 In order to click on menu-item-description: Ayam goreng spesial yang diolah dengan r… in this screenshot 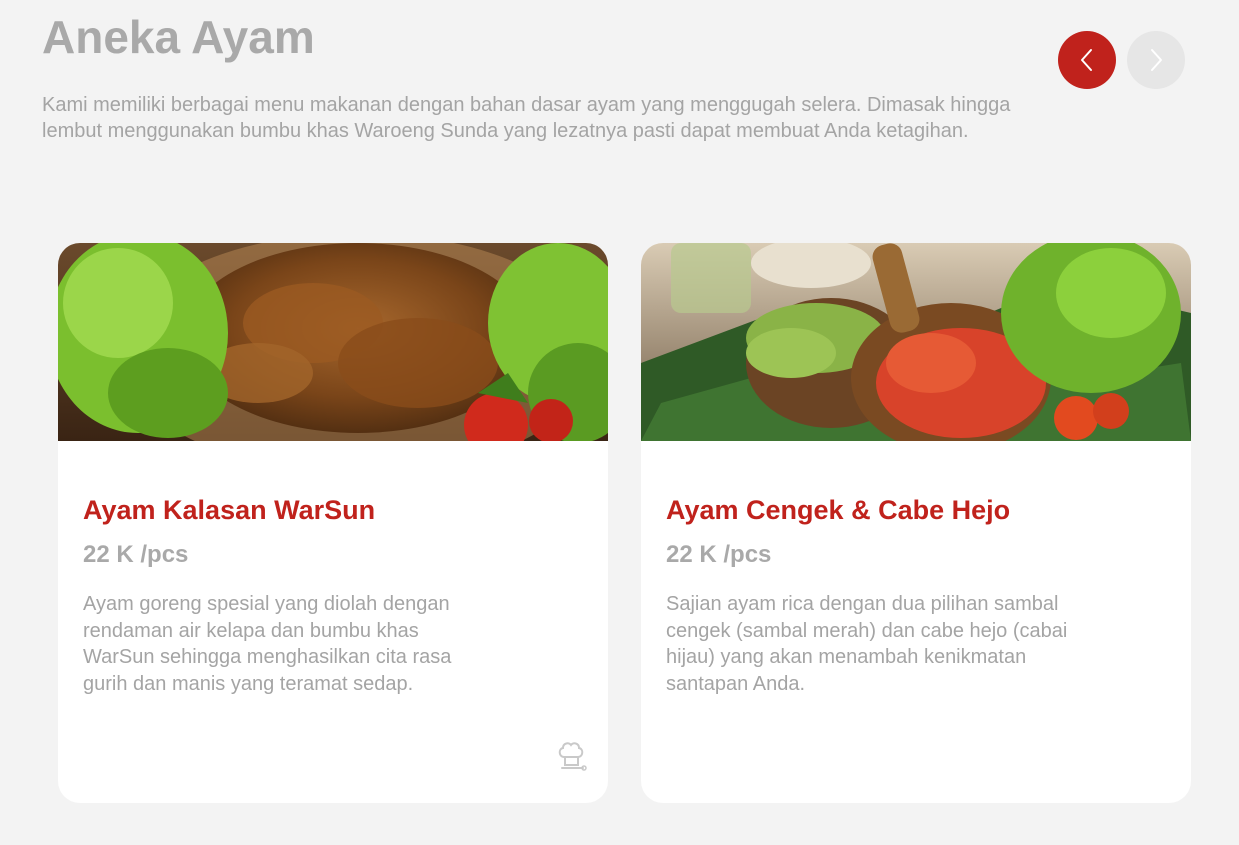, I will do `click(267, 644)`.